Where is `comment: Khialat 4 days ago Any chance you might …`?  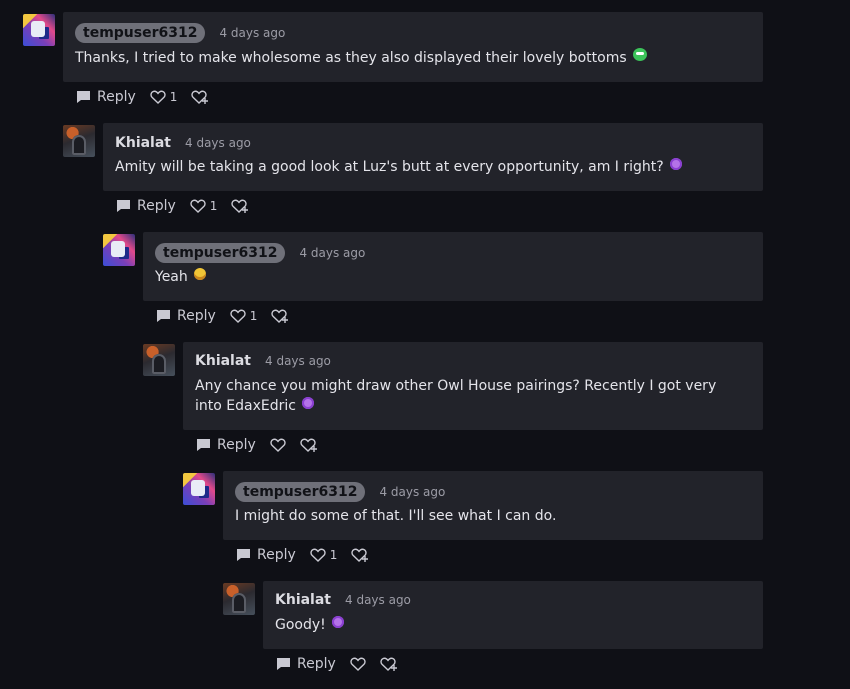
comment: Khialat 4 days ago Any chance you might … is located at coordinates (453, 402).